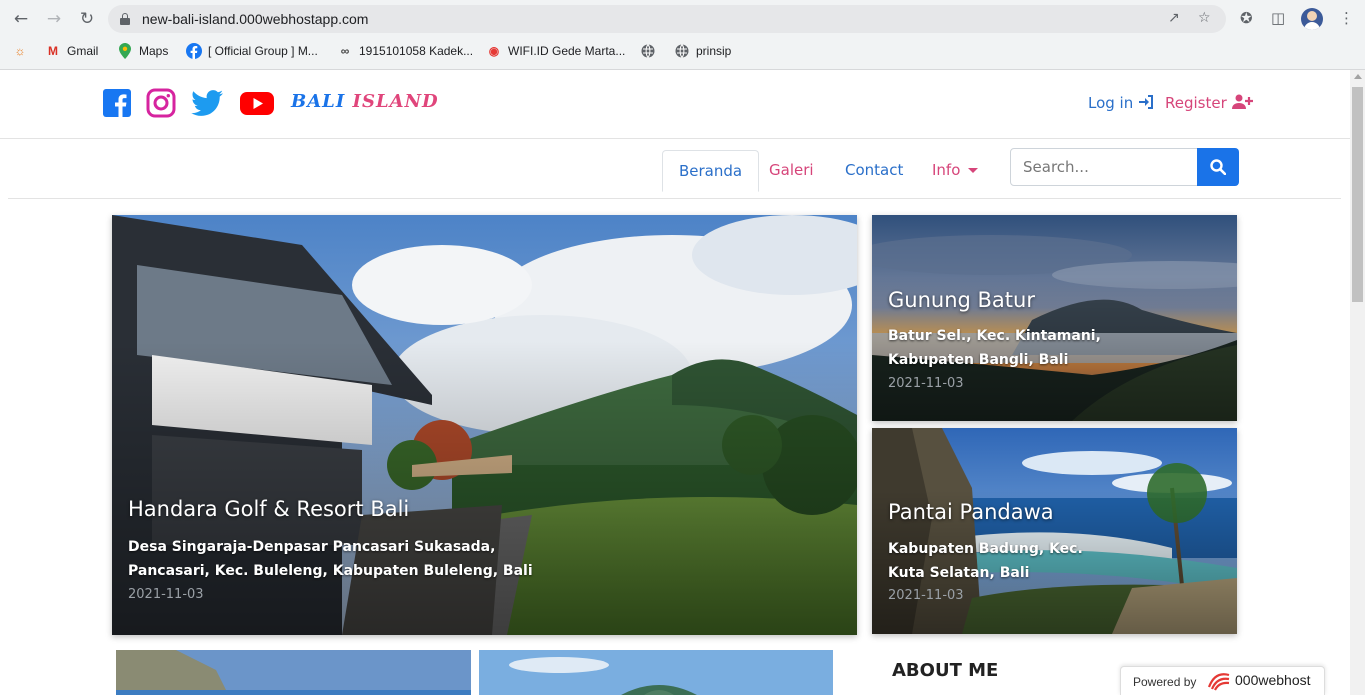  I want to click on menu-kebab-icon: ⋮, so click(1346, 18).